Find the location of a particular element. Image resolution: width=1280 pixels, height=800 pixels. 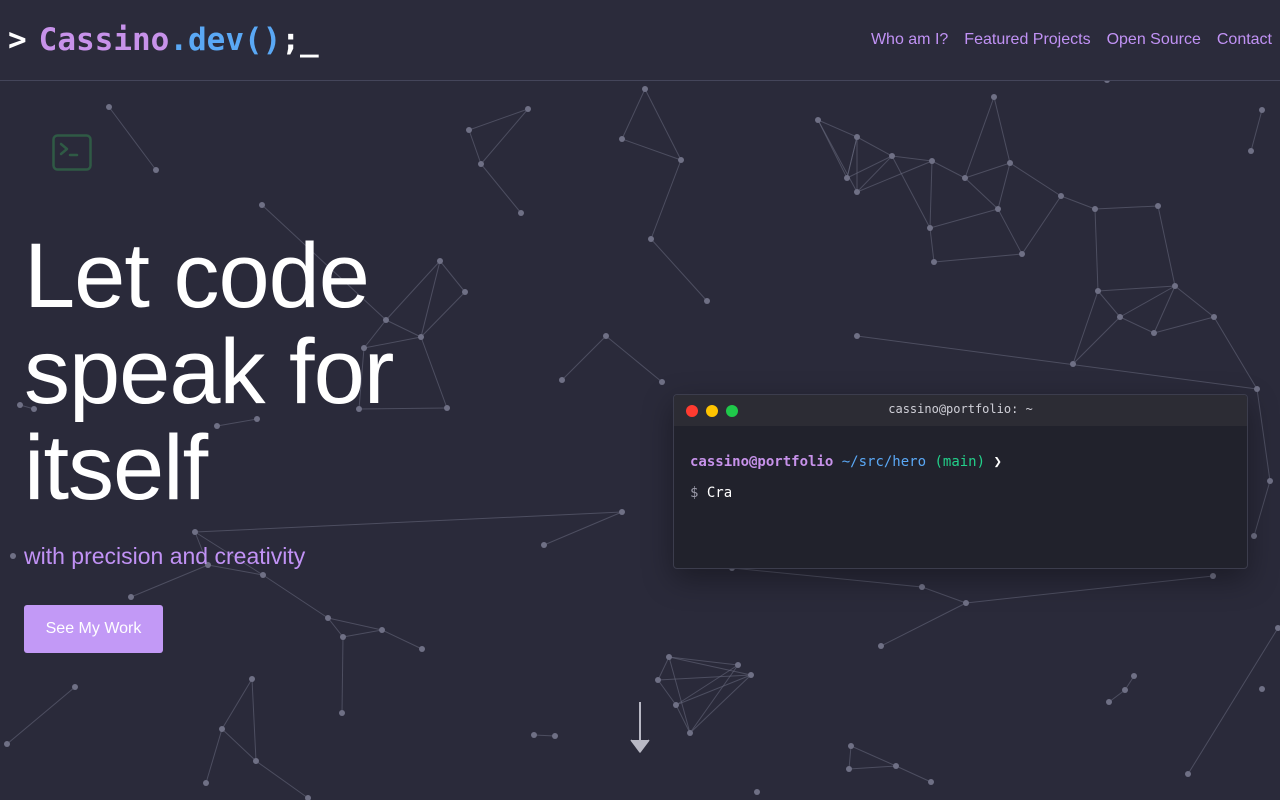

arrow-down-icon is located at coordinates (640, 728).